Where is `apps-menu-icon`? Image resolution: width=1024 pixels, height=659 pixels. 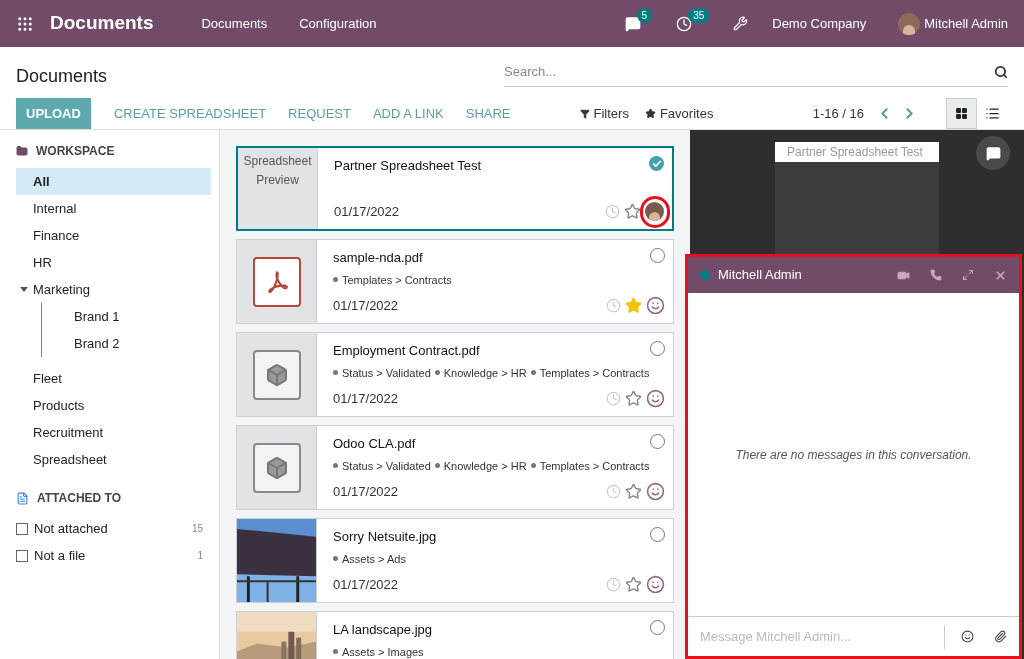
apps-menu-icon is located at coordinates (25, 23).